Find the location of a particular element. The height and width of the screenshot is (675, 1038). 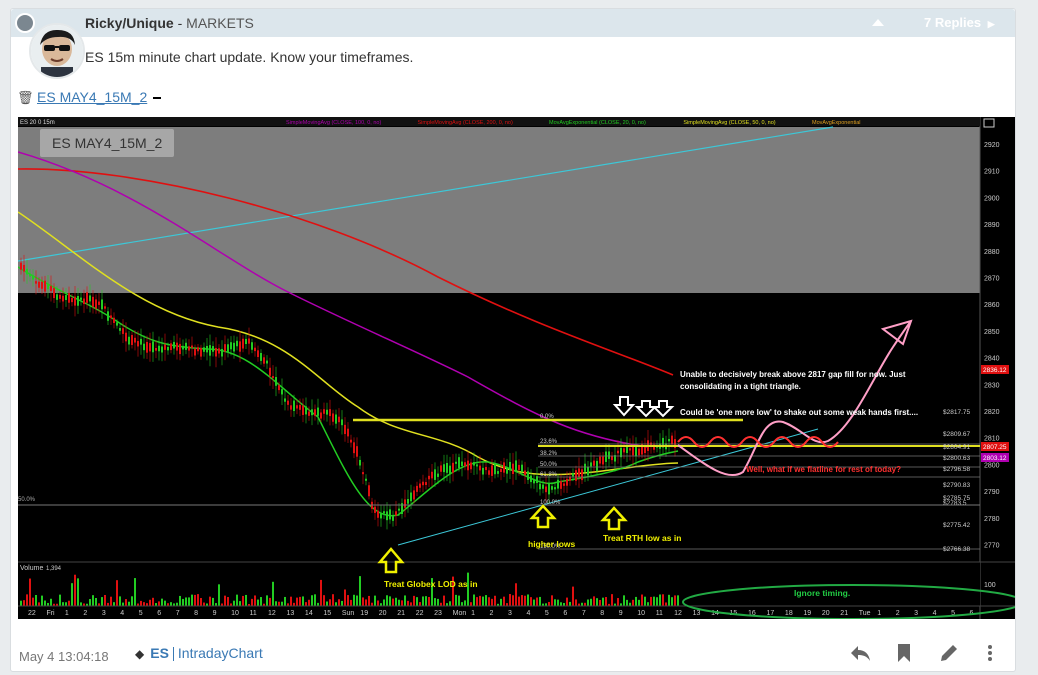

time-tick-label: 5 is located at coordinates (141, 613).